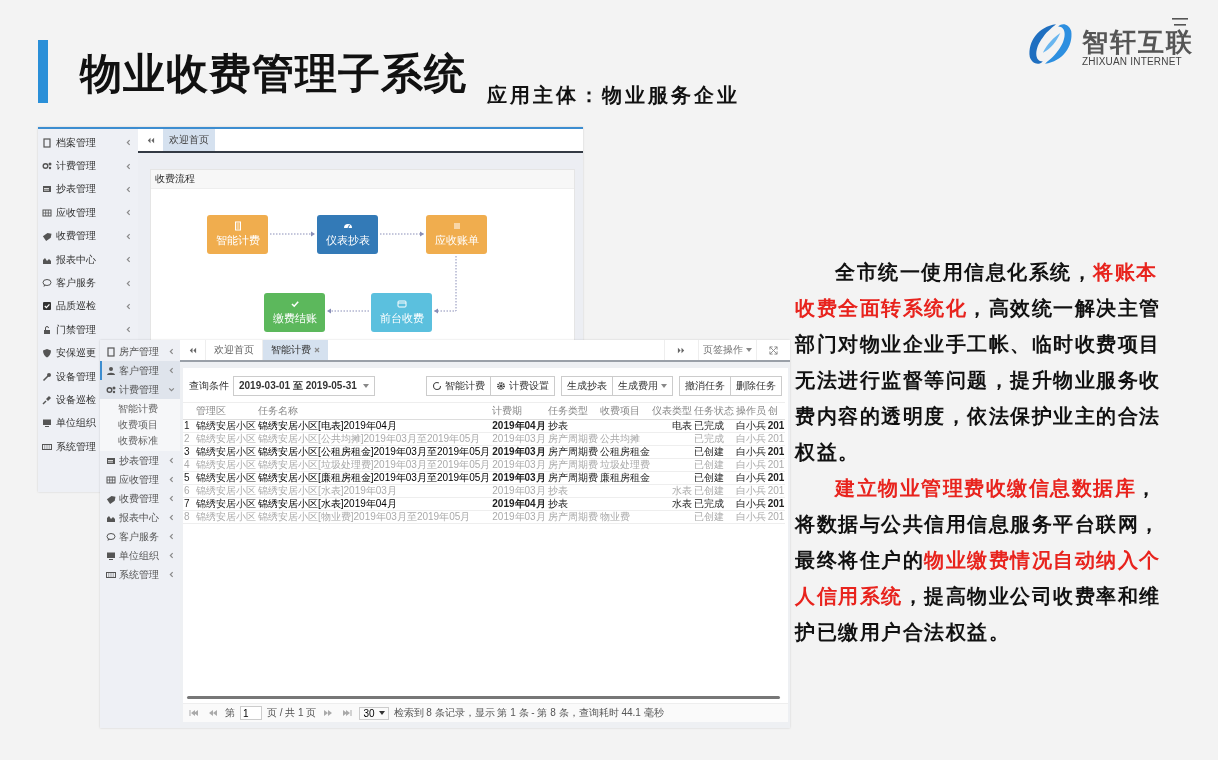 The height and width of the screenshot is (760, 1218). I want to click on tag-icon, so click(47, 236).